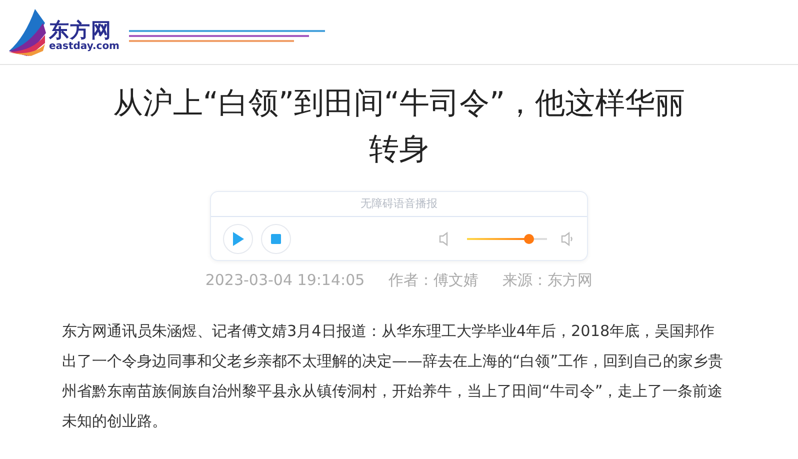  I want to click on article-title: 从沪上“白领”到田间“牛司令”，他这样华丽转身, so click(399, 127).